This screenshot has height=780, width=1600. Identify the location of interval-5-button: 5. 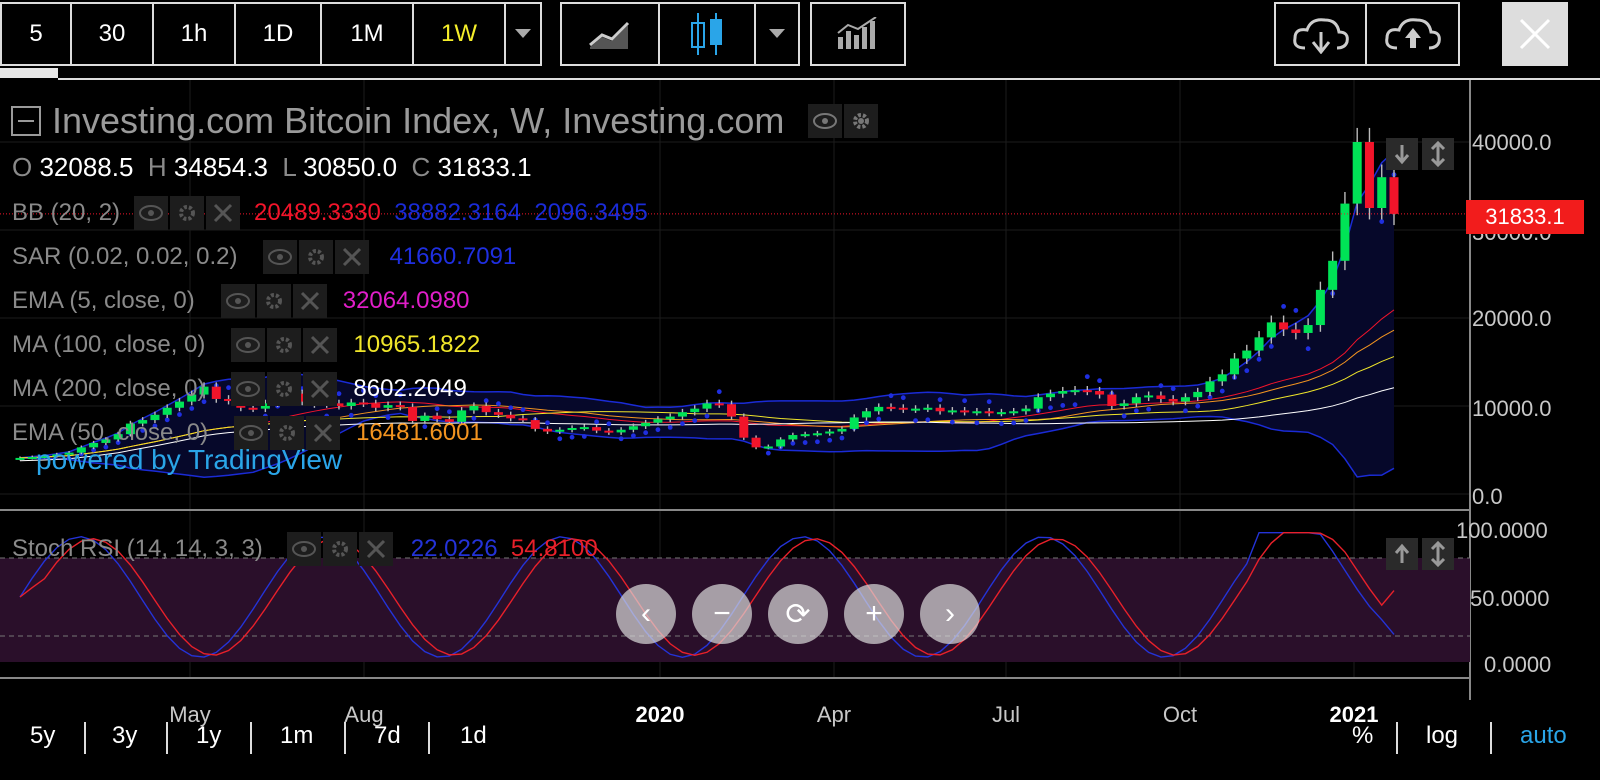
(37, 34).